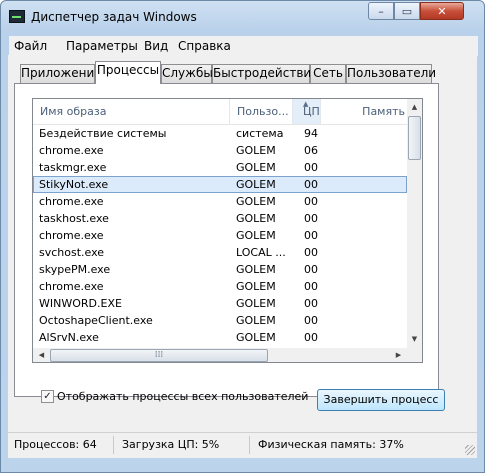 The height and width of the screenshot is (473, 485). What do you see at coordinates (75, 269) in the screenshot?
I see `process-image-name: skypePM.exe` at bounding box center [75, 269].